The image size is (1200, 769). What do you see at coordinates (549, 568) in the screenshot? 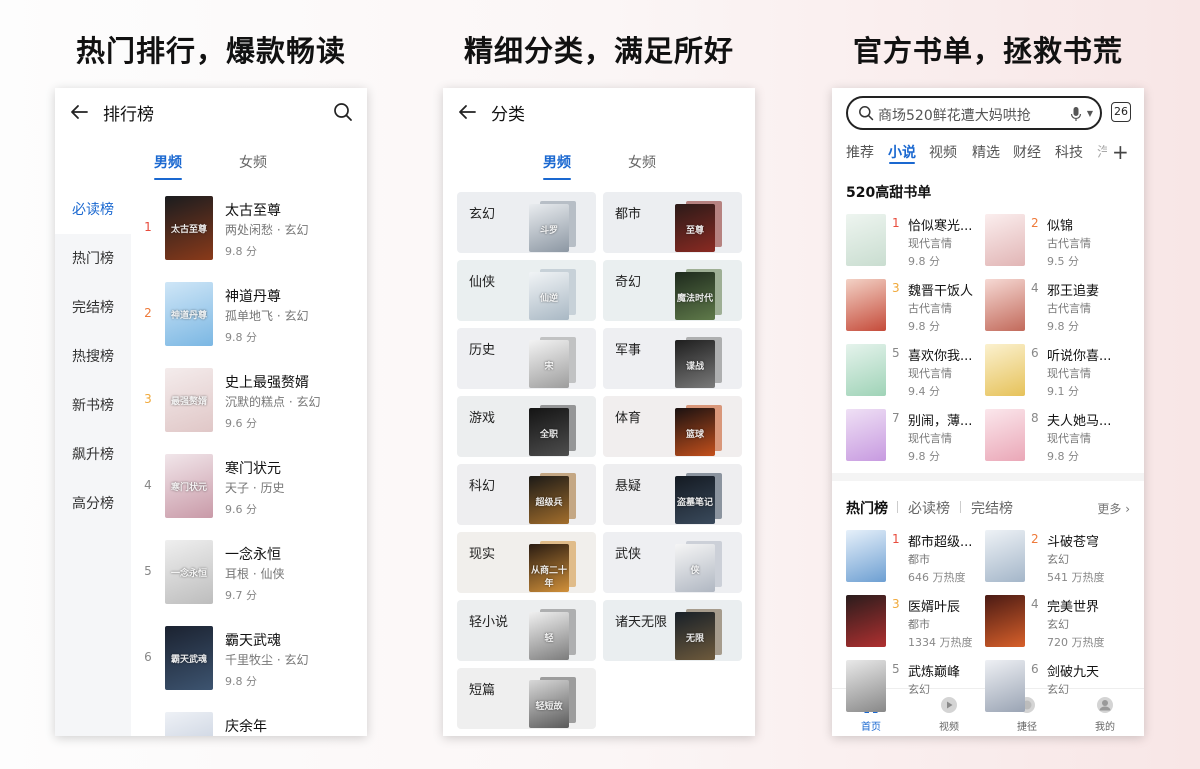
I see `book-cover: 从商二十年` at bounding box center [549, 568].